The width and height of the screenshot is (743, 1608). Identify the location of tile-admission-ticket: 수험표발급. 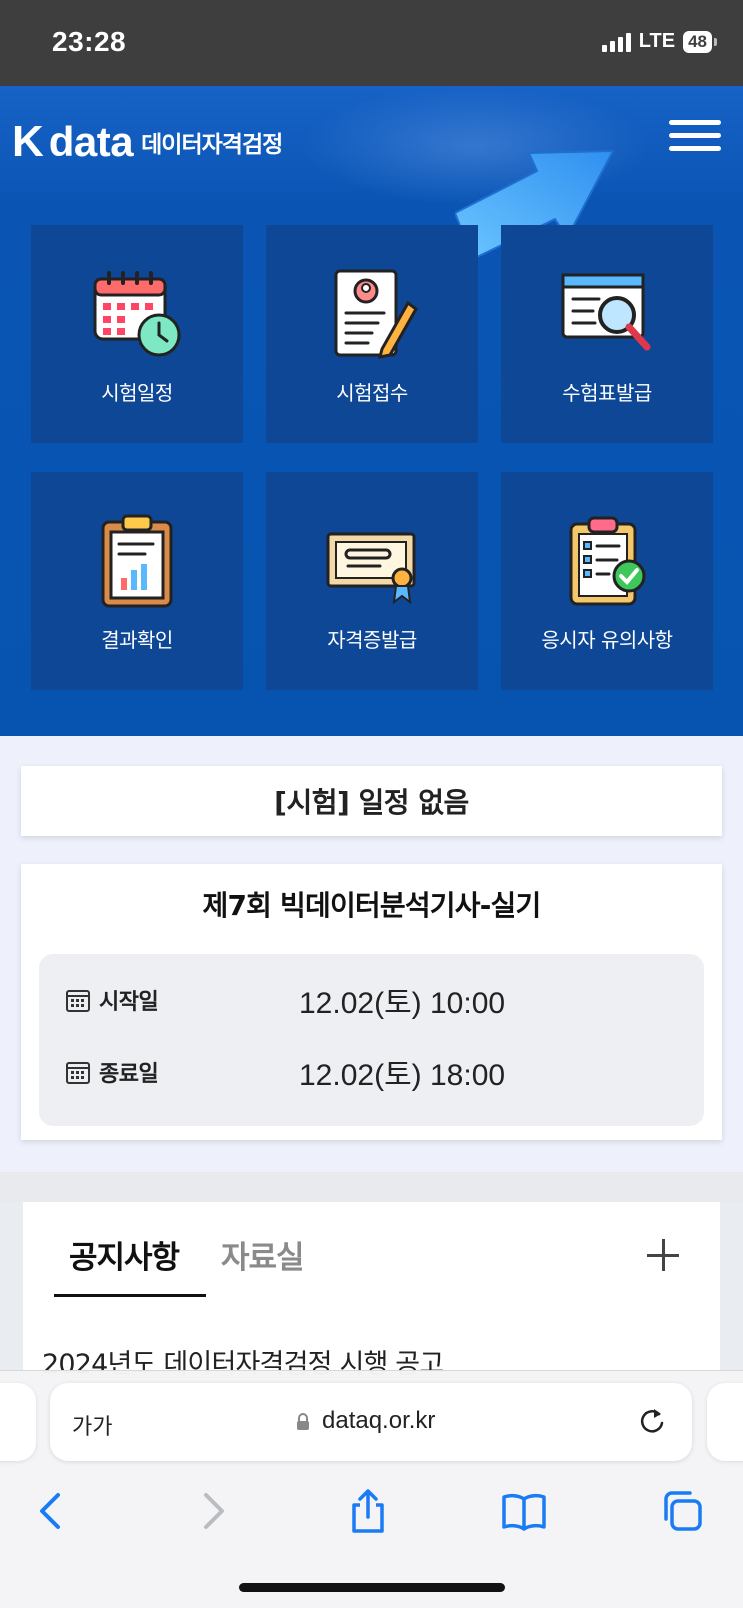
(607, 334).